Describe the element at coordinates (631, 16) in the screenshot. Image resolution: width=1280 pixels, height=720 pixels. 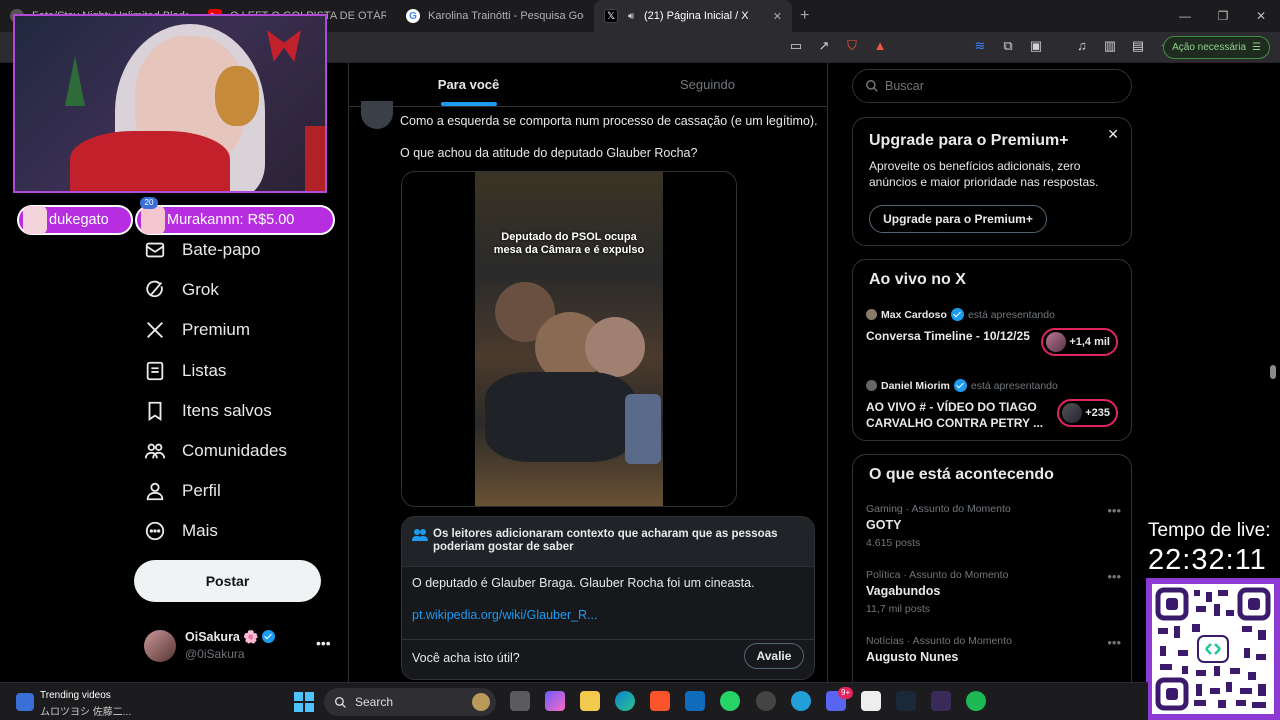
I see `speaker-icon: 🔊︎` at that location.